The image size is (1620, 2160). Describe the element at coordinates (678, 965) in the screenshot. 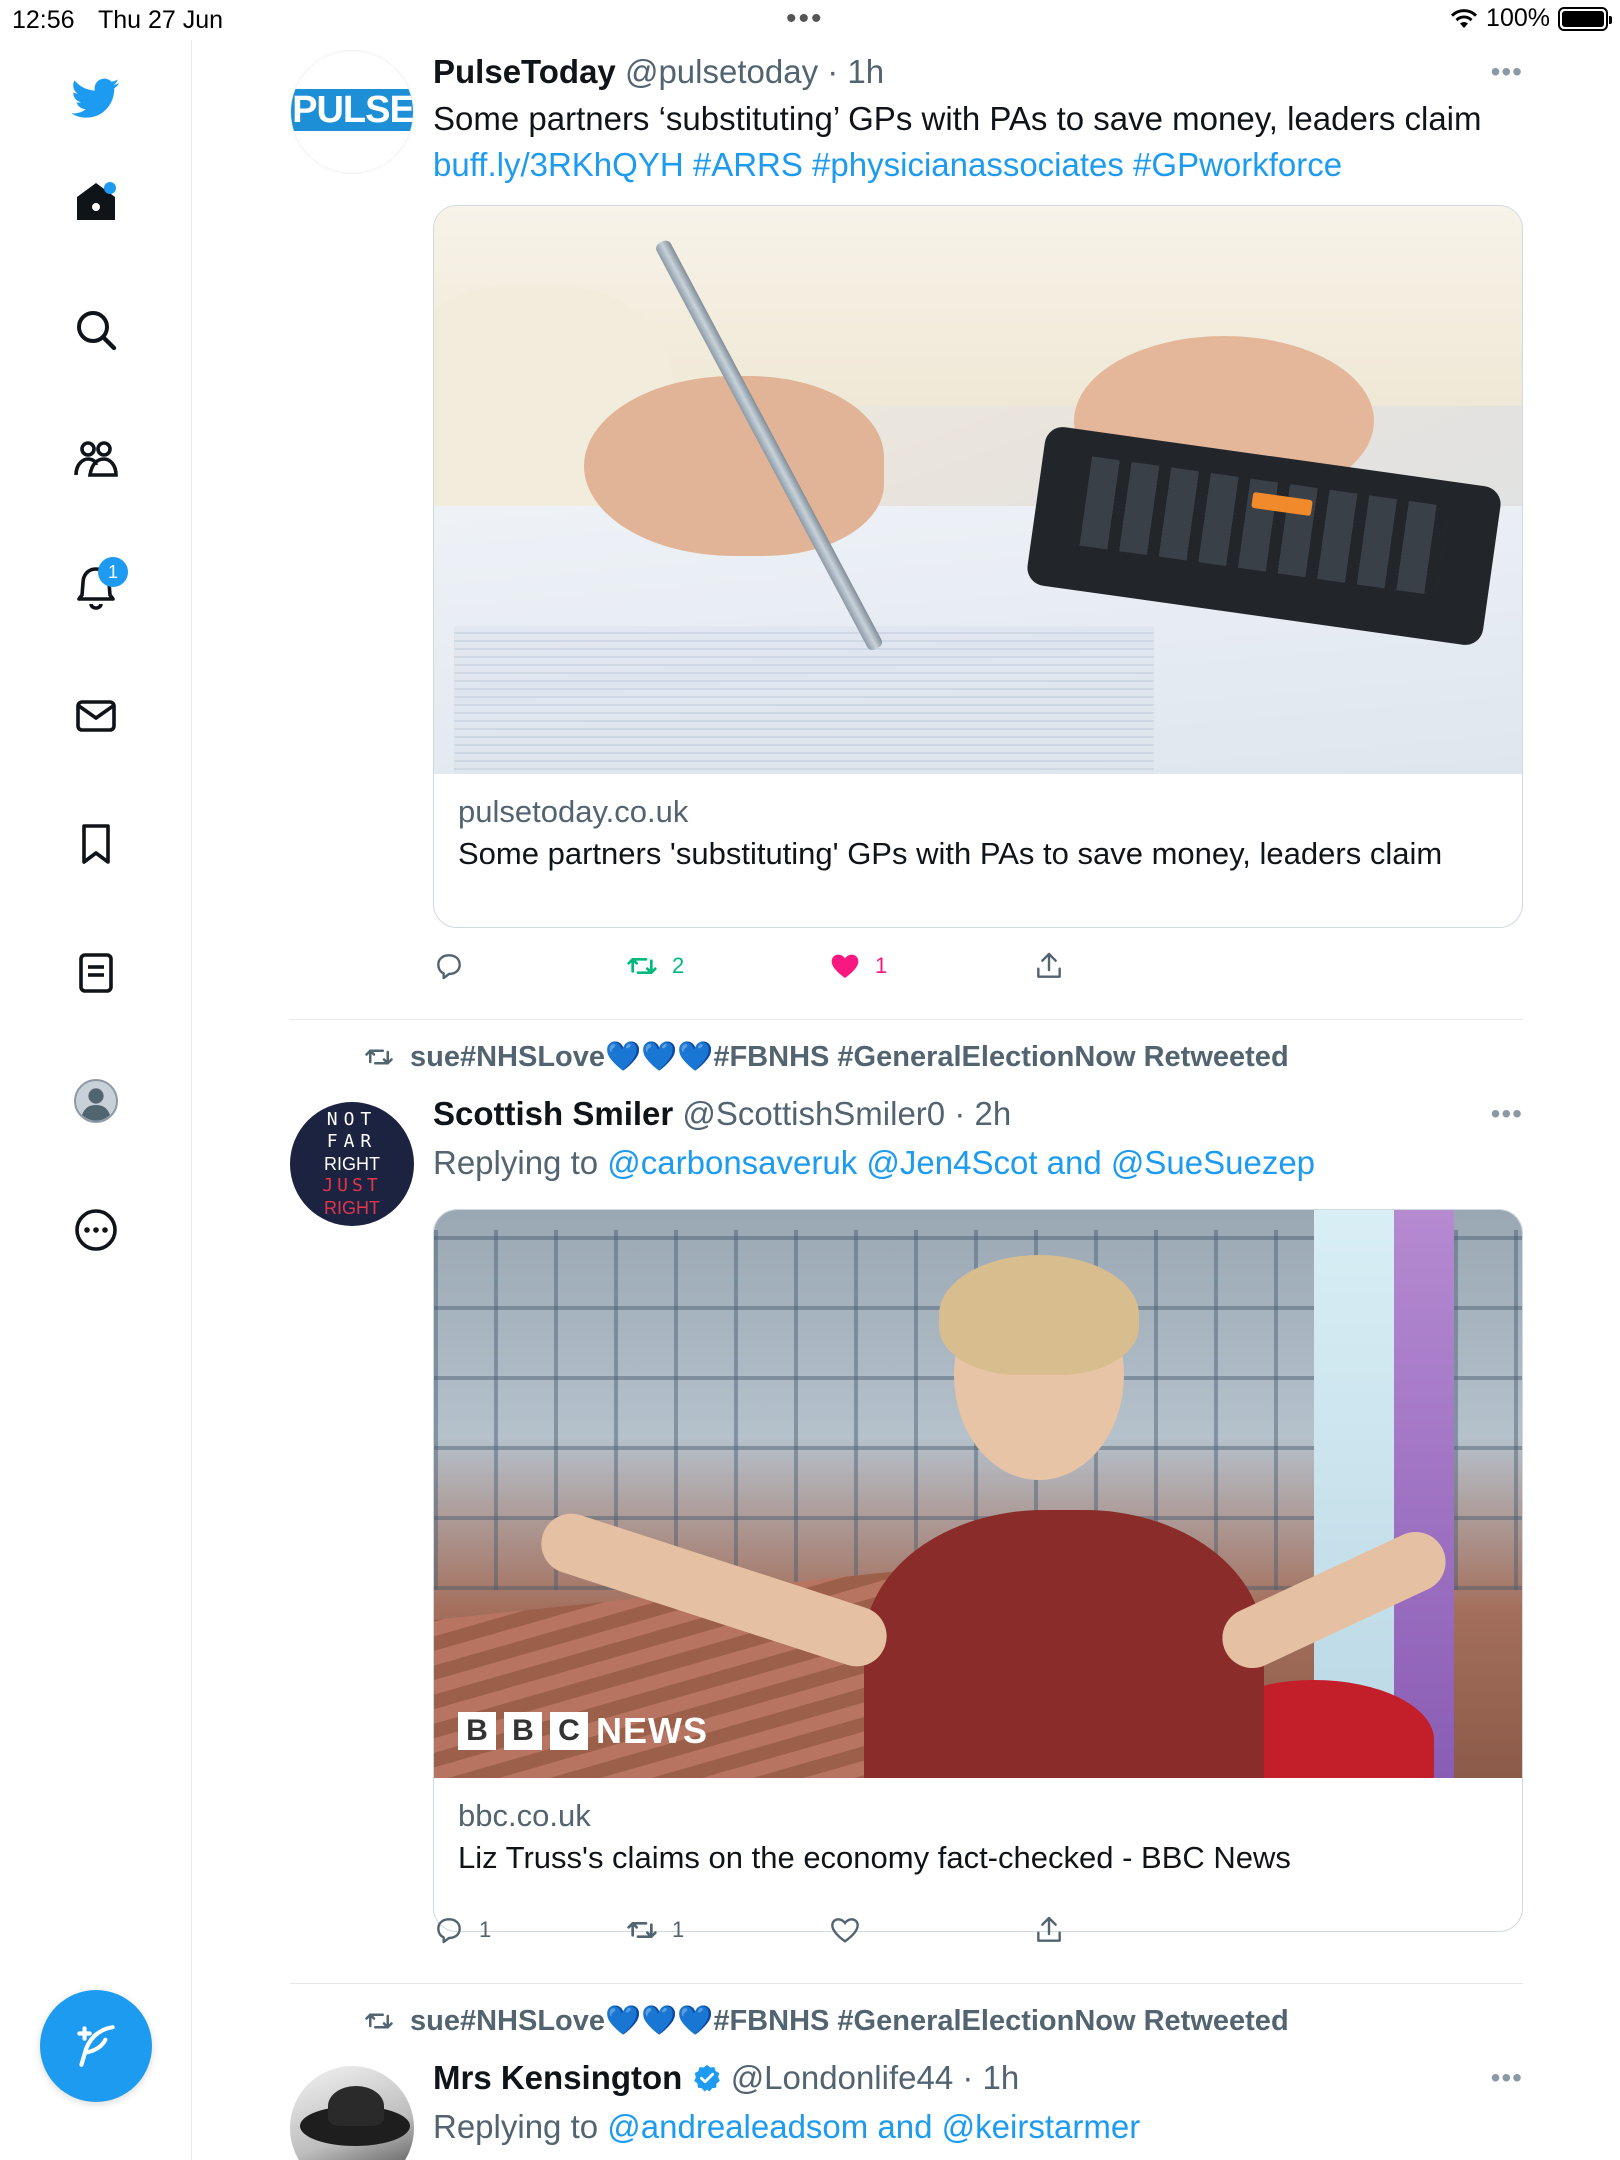

I see `retweet-count: 2` at that location.